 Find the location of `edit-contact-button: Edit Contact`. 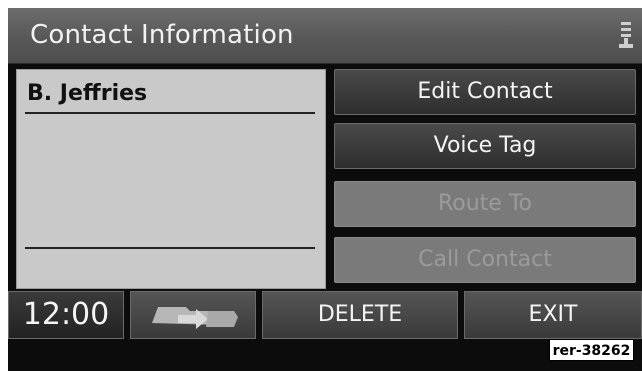

edit-contact-button: Edit Contact is located at coordinates (485, 92).